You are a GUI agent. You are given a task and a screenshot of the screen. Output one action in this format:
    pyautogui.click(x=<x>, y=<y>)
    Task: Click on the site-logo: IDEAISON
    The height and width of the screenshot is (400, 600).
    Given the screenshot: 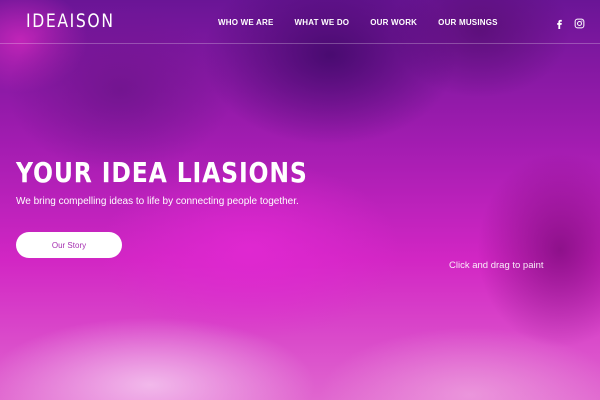 What is the action you would take?
    pyautogui.click(x=70, y=21)
    